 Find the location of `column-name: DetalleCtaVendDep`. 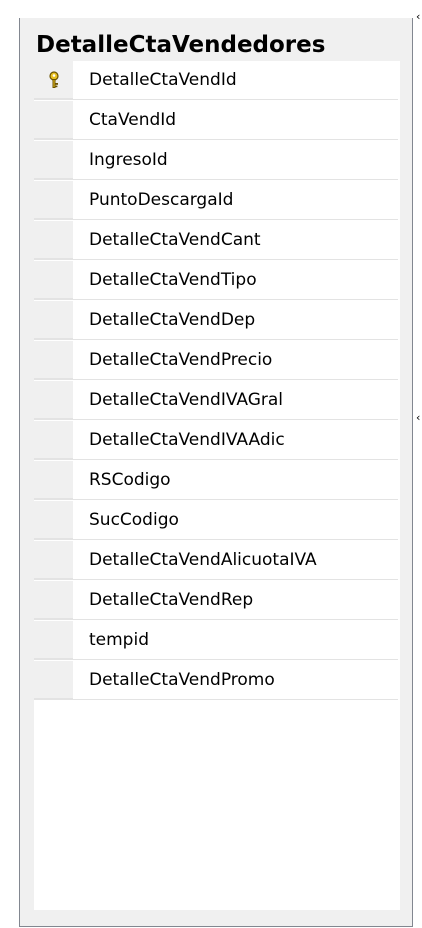

column-name: DetalleCtaVendDep is located at coordinates (172, 320).